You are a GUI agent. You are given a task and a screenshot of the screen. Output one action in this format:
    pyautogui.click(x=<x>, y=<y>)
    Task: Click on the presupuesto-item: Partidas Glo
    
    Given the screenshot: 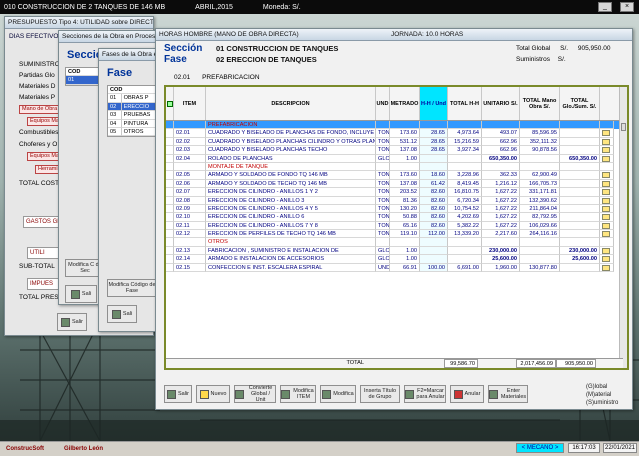 What is the action you would take?
    pyautogui.click(x=37, y=75)
    